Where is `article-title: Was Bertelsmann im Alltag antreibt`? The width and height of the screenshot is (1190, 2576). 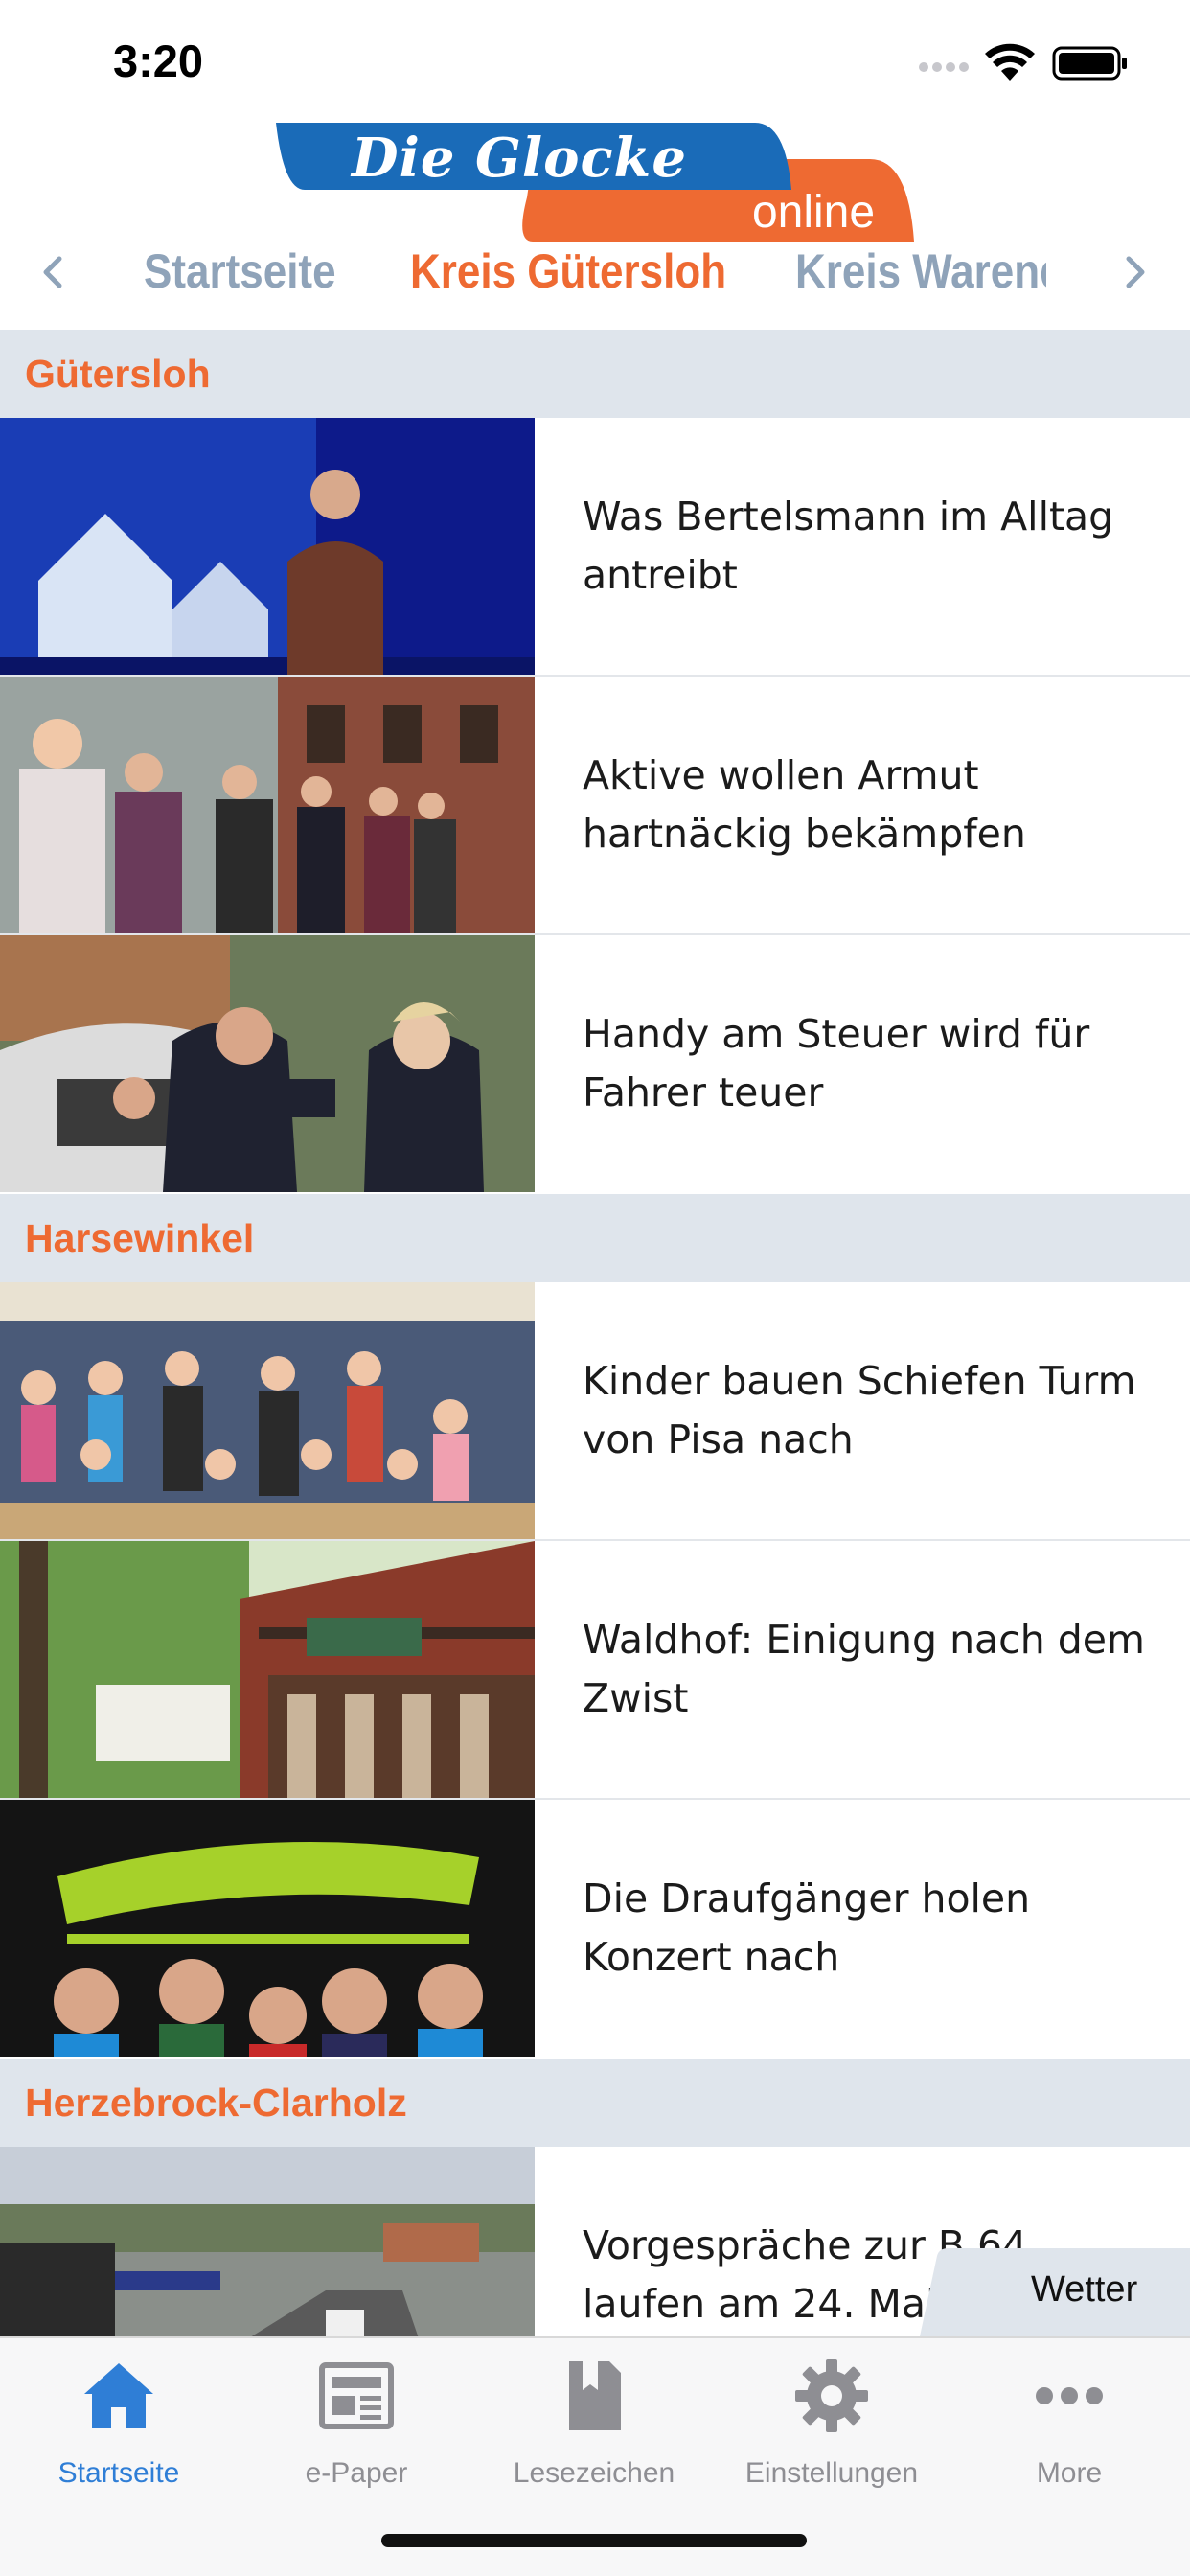
article-title: Was Bertelsmann im Alltag antreibt is located at coordinates (849, 546).